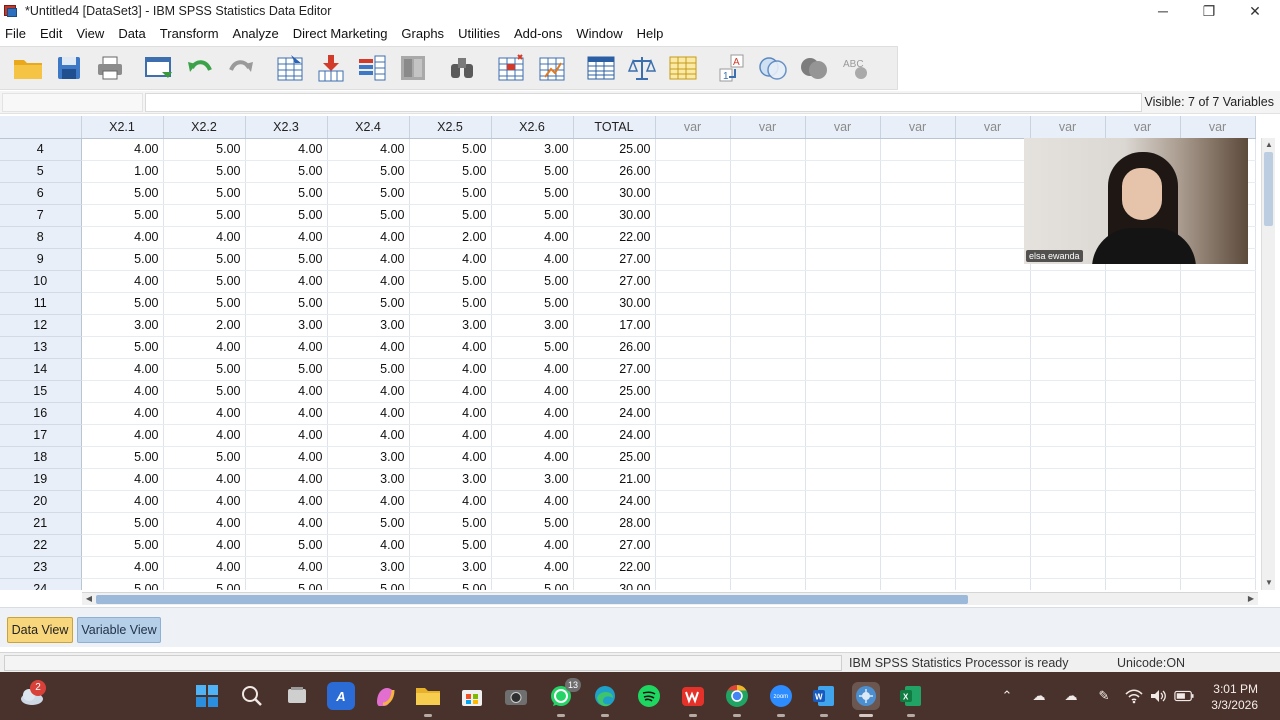 This screenshot has width=1280, height=720. I want to click on scroll-right-icon: ▶, so click(1251, 599).